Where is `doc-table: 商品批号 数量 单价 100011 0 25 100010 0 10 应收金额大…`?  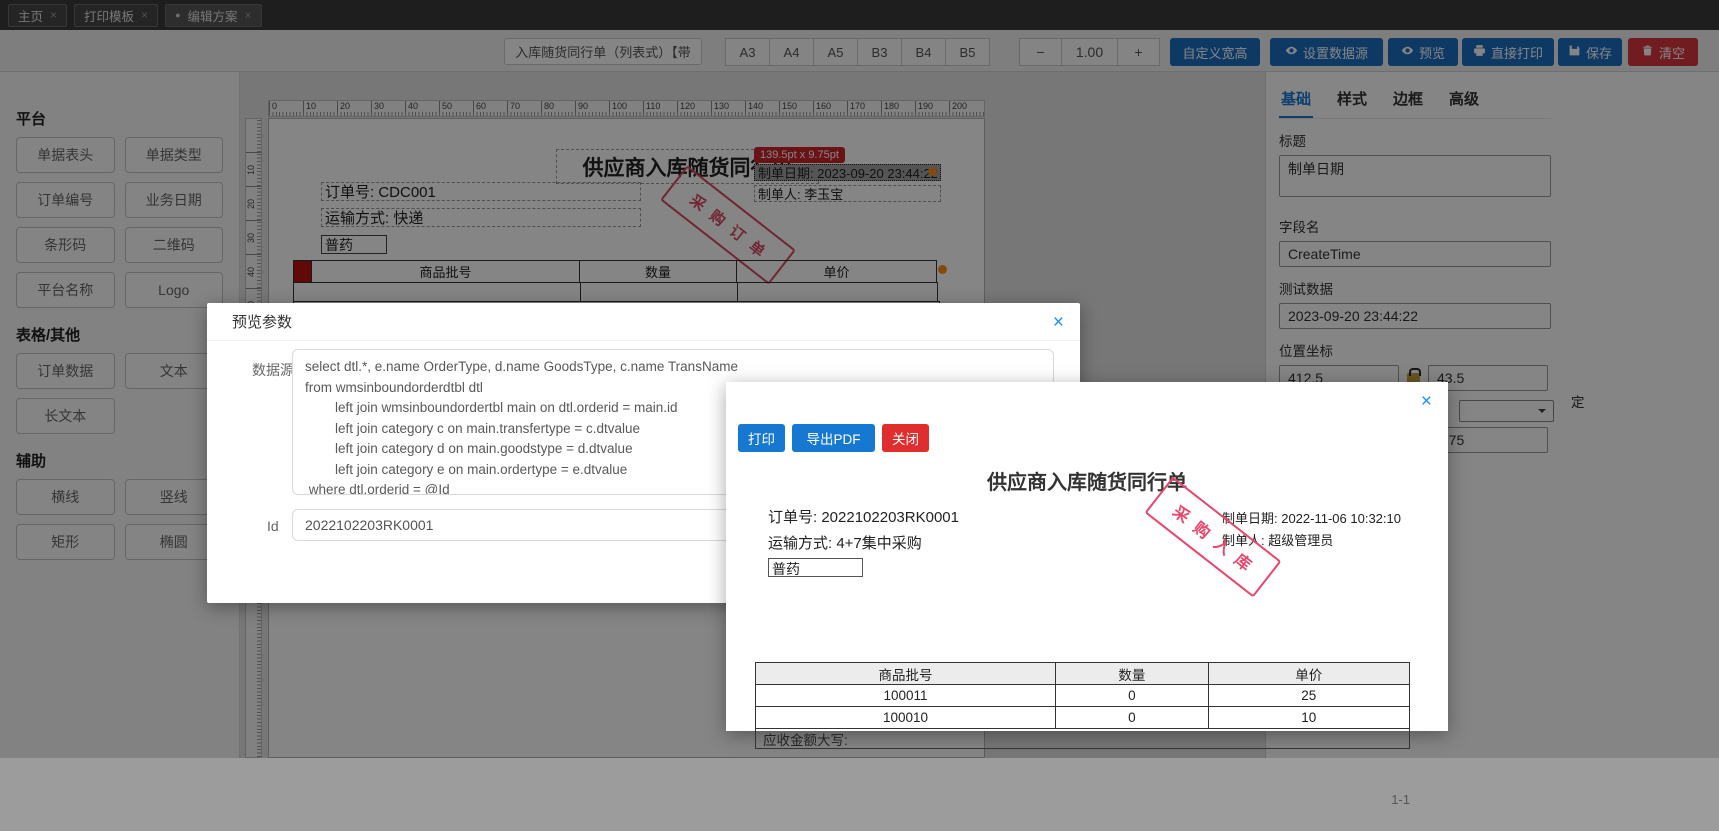
doc-table: 商品批号 数量 单价 100011 0 25 100010 0 10 应收金额大… is located at coordinates (1082, 705).